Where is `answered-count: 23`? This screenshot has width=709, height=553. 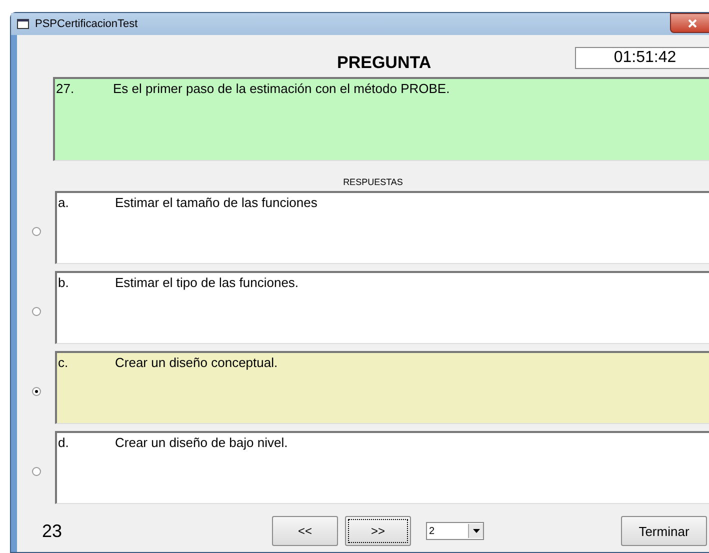 answered-count: 23 is located at coordinates (53, 531).